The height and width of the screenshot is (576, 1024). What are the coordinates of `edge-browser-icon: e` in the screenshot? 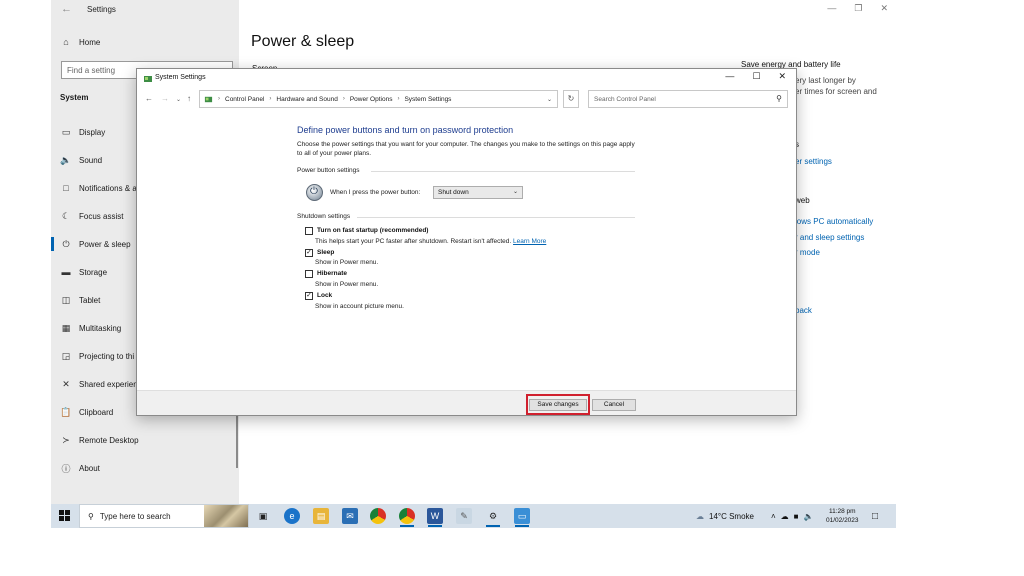 It's located at (292, 516).